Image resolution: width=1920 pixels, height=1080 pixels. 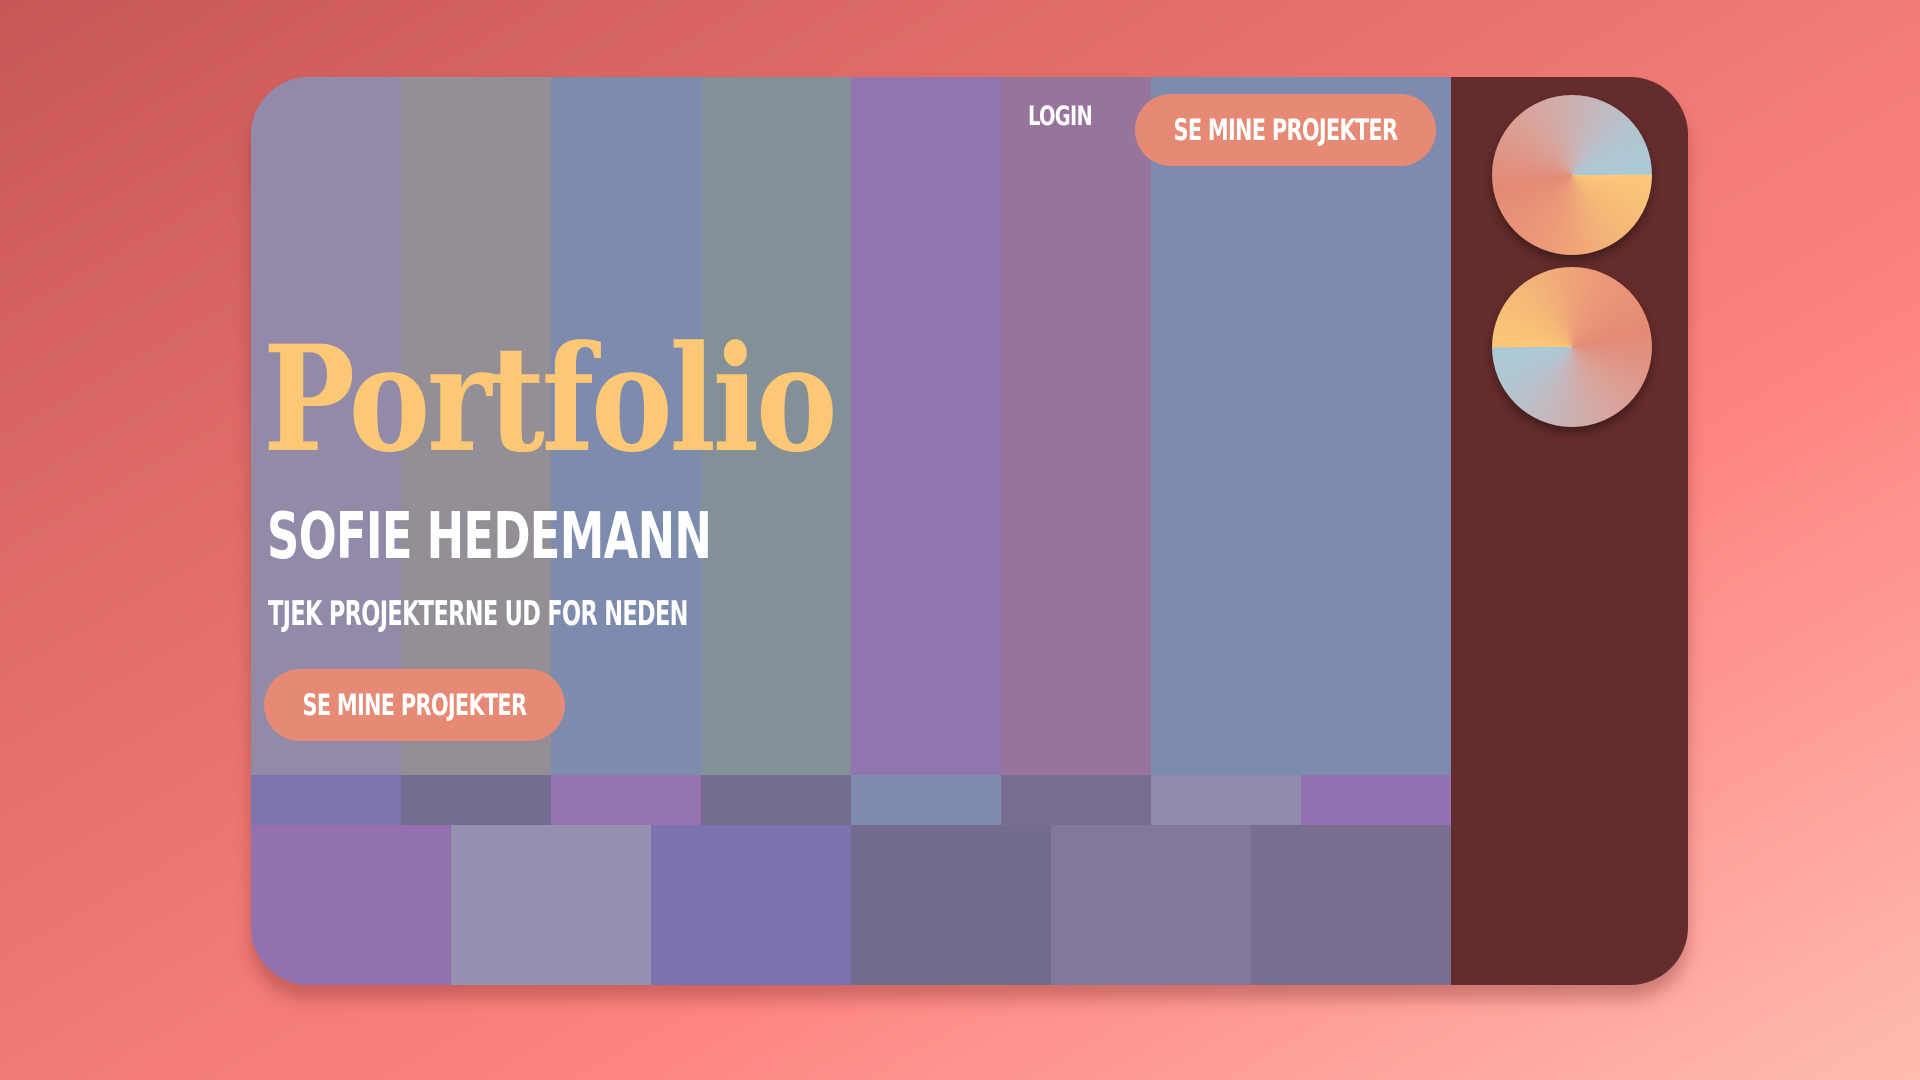 What do you see at coordinates (1060, 116) in the screenshot?
I see `login-link: LOGIN` at bounding box center [1060, 116].